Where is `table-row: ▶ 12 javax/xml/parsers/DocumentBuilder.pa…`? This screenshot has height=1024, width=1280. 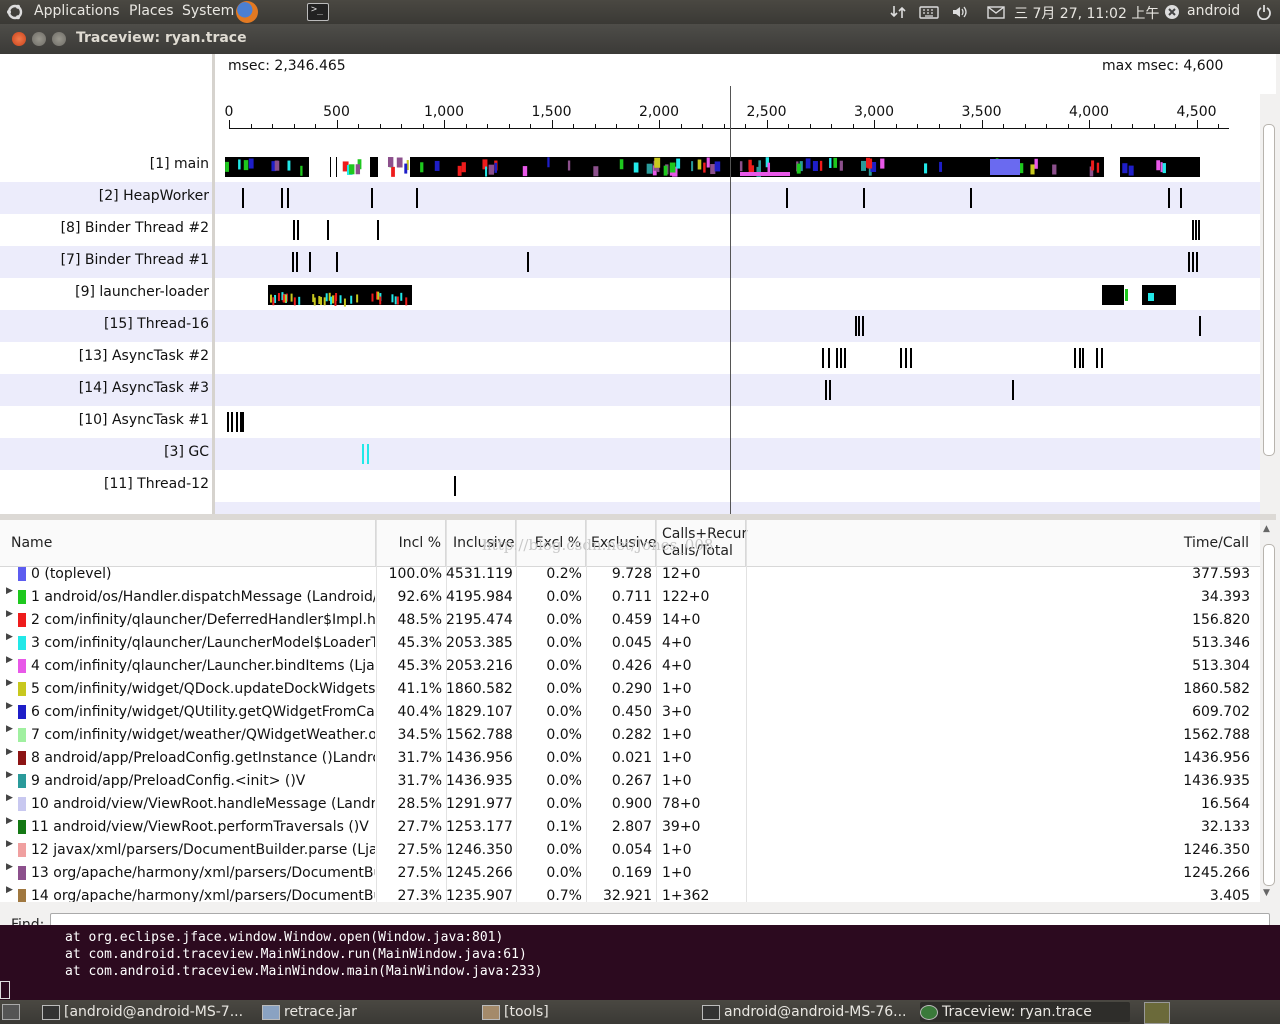
table-row: ▶ 12 javax/xml/parsers/DocumentBuilder.pa… is located at coordinates (630, 850).